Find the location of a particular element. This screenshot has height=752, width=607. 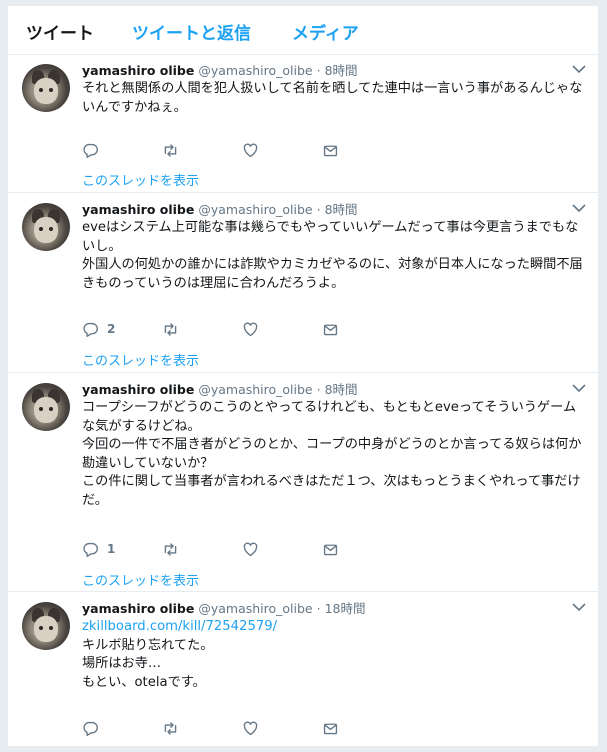

reply-count: 1 is located at coordinates (111, 549).